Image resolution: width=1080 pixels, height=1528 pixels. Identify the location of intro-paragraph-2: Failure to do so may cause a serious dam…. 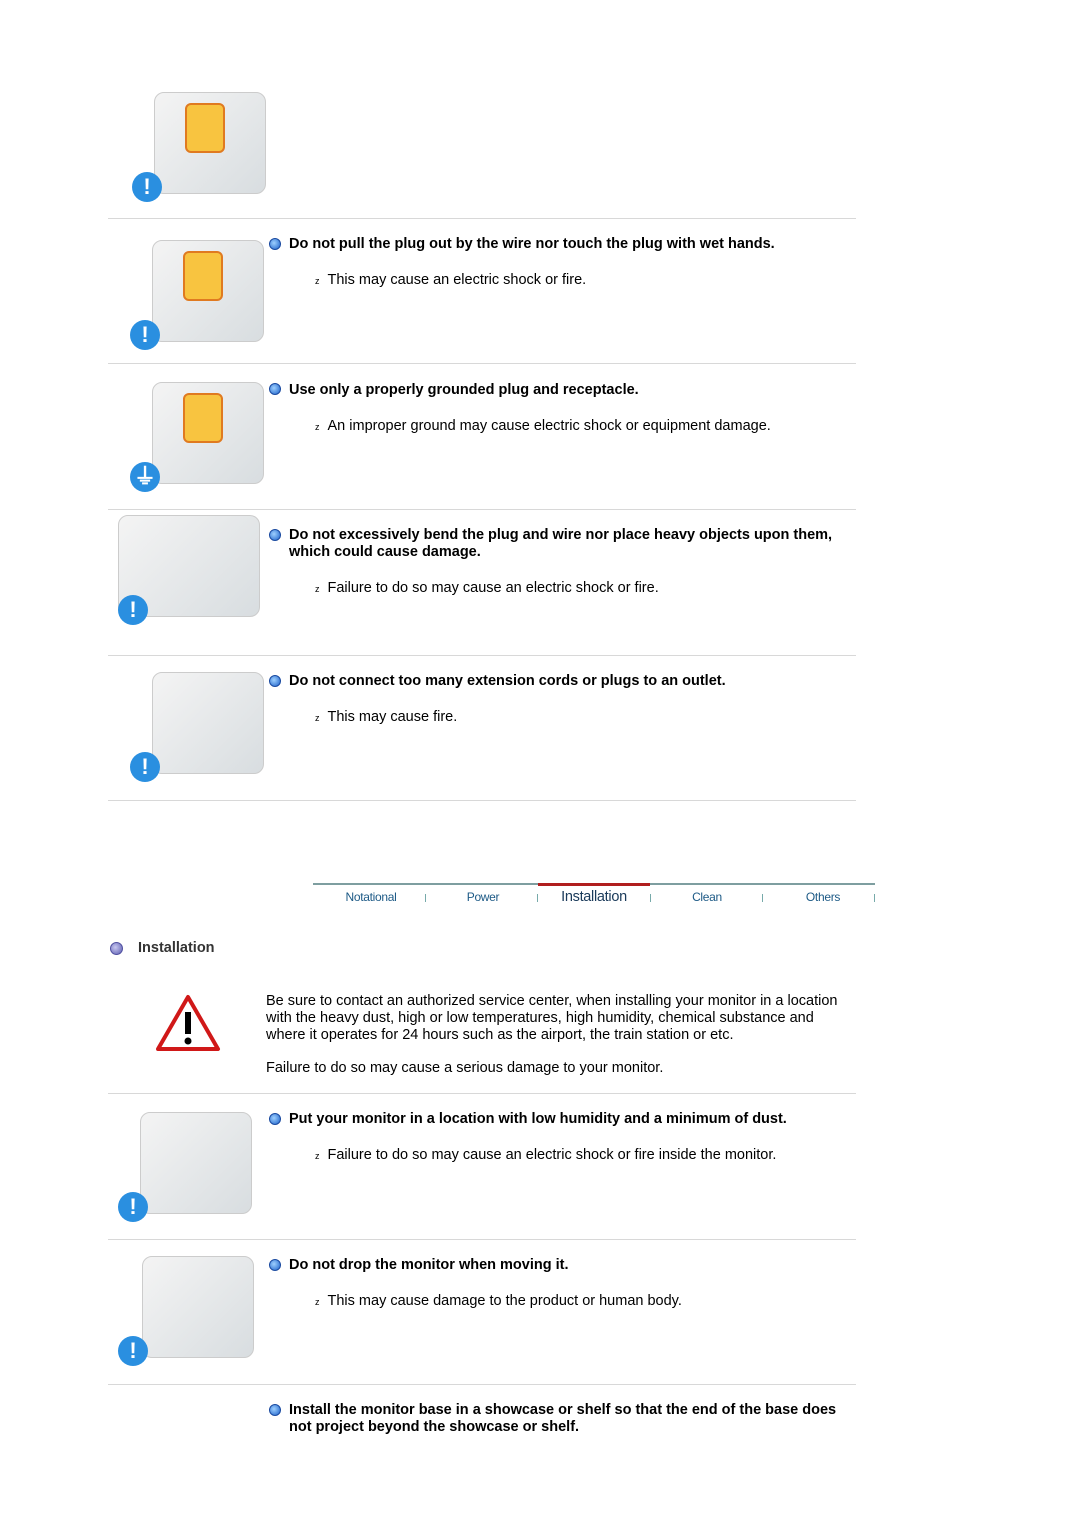
(465, 1068).